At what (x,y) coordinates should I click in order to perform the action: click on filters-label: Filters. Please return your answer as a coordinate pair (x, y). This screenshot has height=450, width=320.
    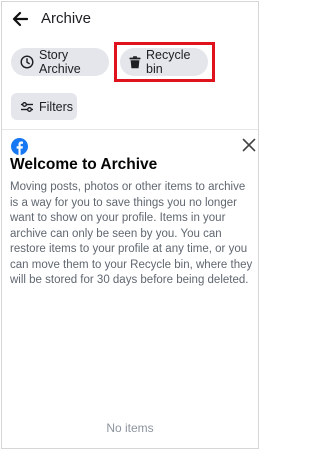
    Looking at the image, I should click on (56, 106).